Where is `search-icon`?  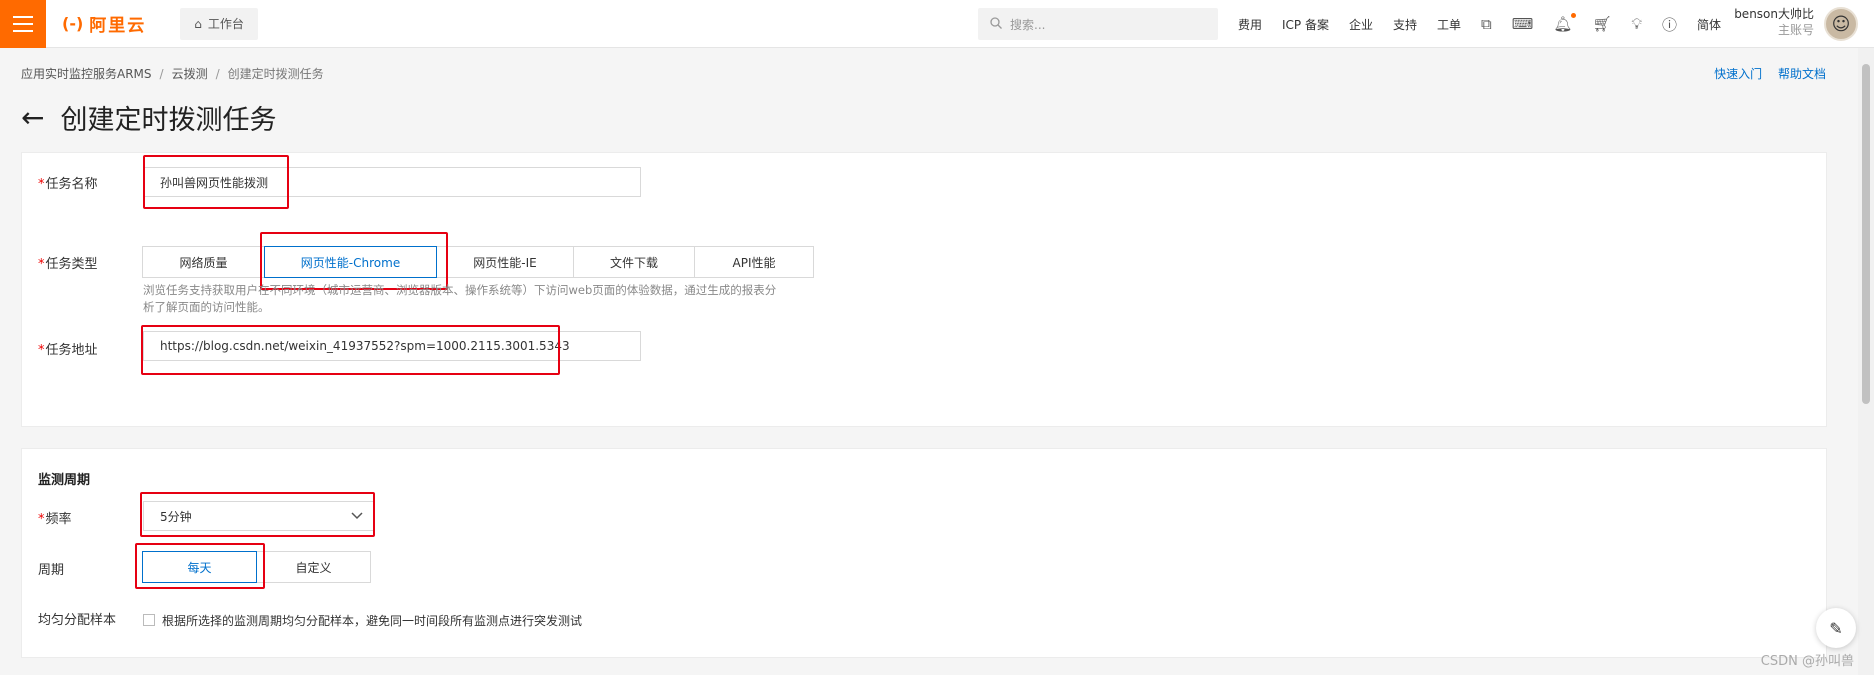 search-icon is located at coordinates (996, 24).